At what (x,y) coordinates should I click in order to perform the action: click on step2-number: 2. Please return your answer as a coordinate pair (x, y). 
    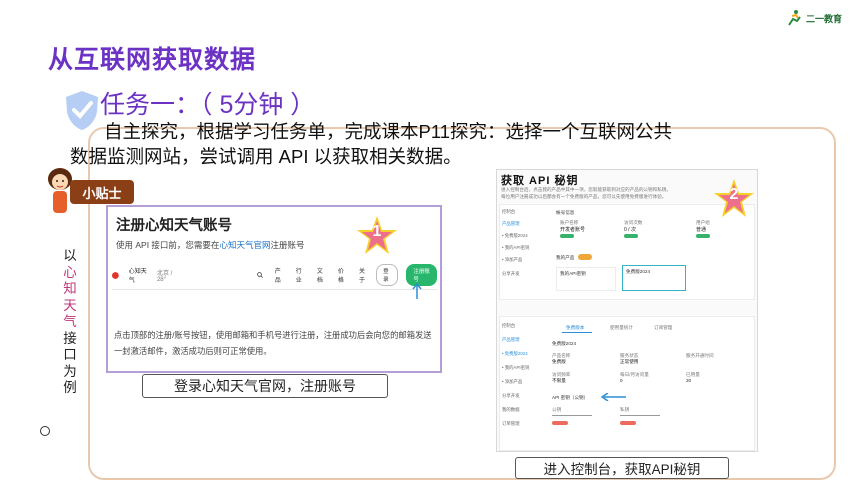
    Looking at the image, I should click on (734, 194).